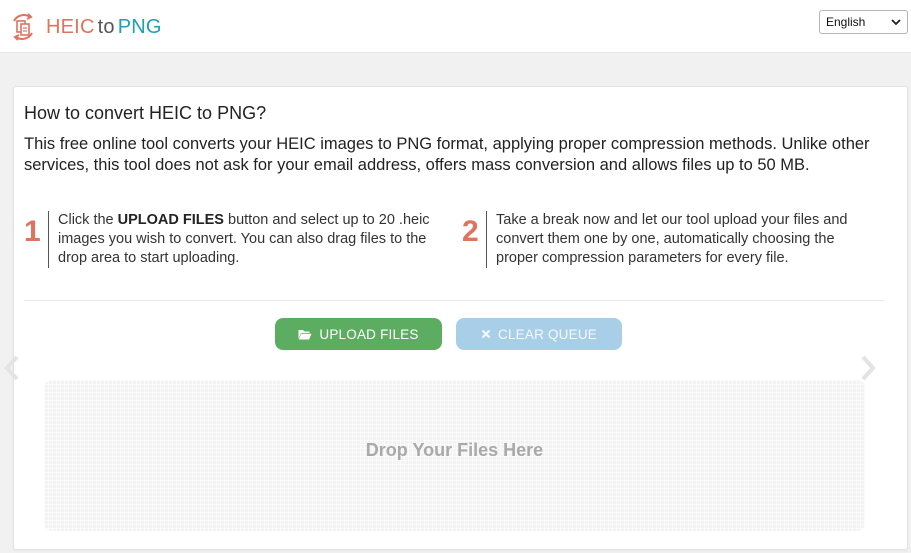  What do you see at coordinates (454, 450) in the screenshot?
I see `drop-area-label: Drop Your Files Here` at bounding box center [454, 450].